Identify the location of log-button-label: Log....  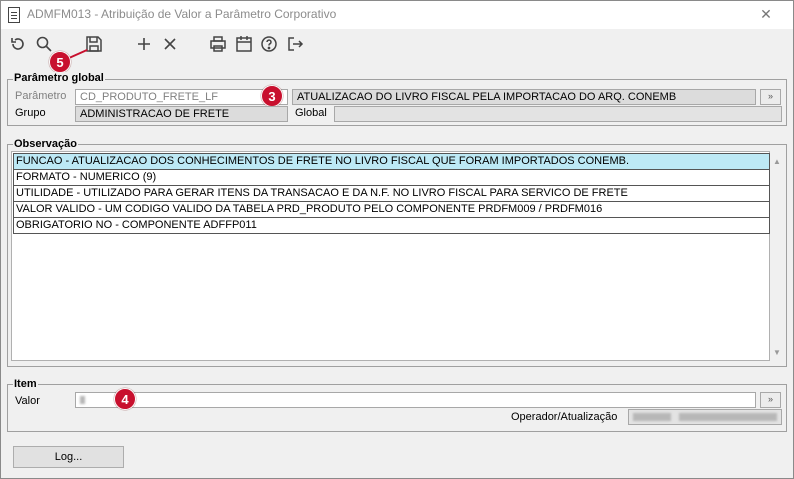
(68, 457).